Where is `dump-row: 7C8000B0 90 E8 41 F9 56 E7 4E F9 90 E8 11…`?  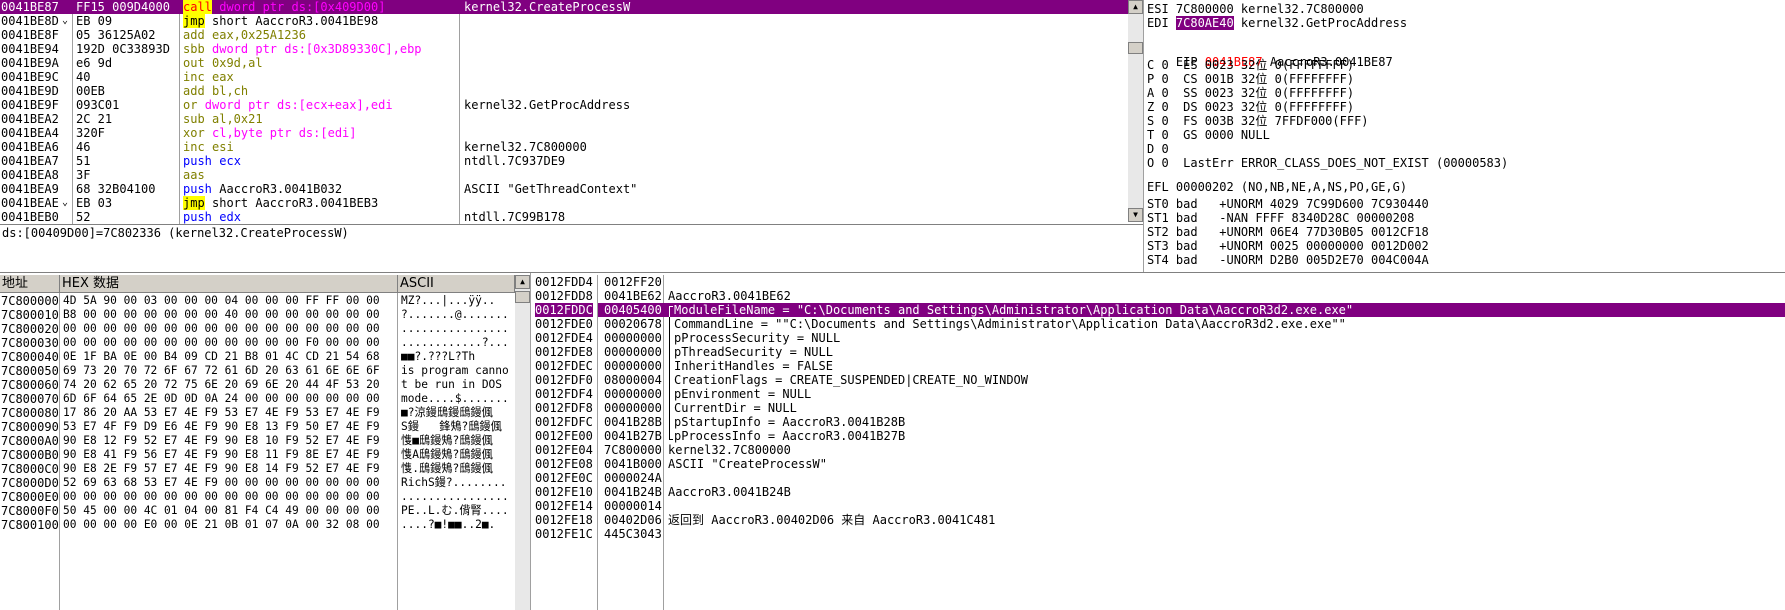 dump-row: 7C8000B0 90 E8 41 F9 56 E7 4E F9 90 E8 11… is located at coordinates (257, 455).